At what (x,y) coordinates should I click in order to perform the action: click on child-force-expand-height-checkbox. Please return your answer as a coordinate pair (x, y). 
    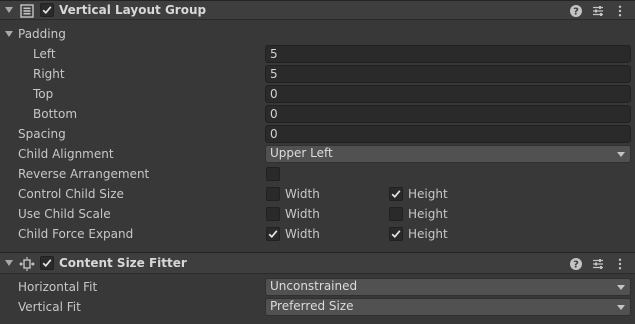
    Looking at the image, I should click on (396, 234).